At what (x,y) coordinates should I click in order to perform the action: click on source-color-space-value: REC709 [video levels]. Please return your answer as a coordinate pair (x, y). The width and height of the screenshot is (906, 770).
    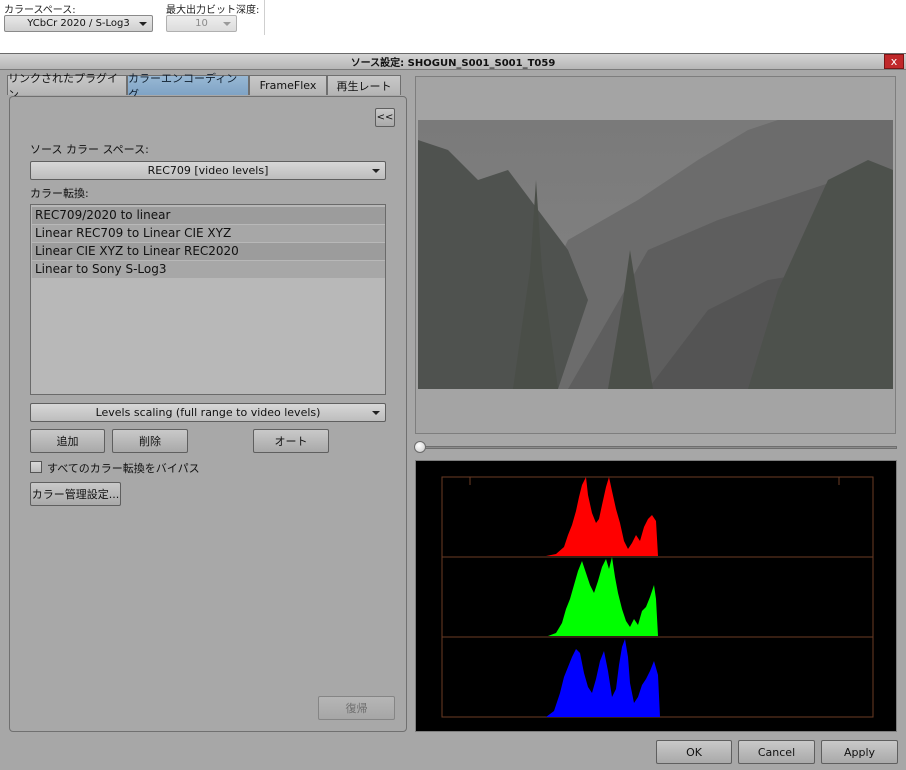
    Looking at the image, I should click on (208, 170).